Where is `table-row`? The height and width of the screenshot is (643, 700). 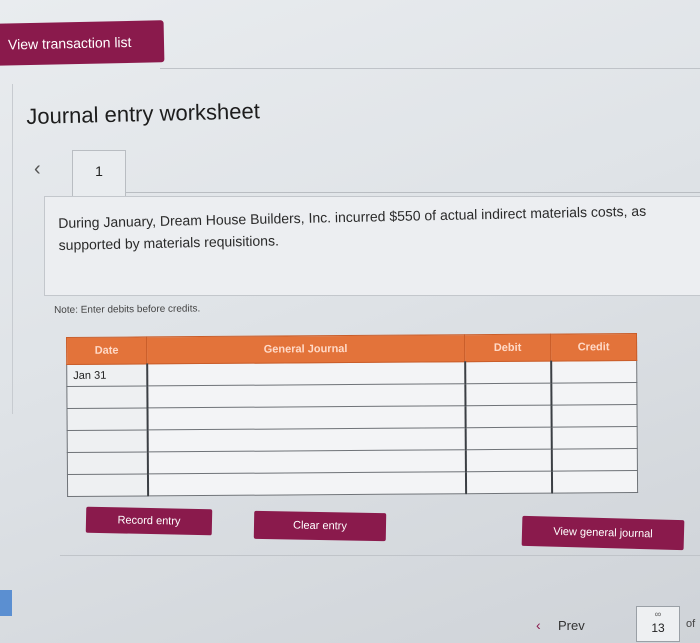
table-row is located at coordinates (352, 483).